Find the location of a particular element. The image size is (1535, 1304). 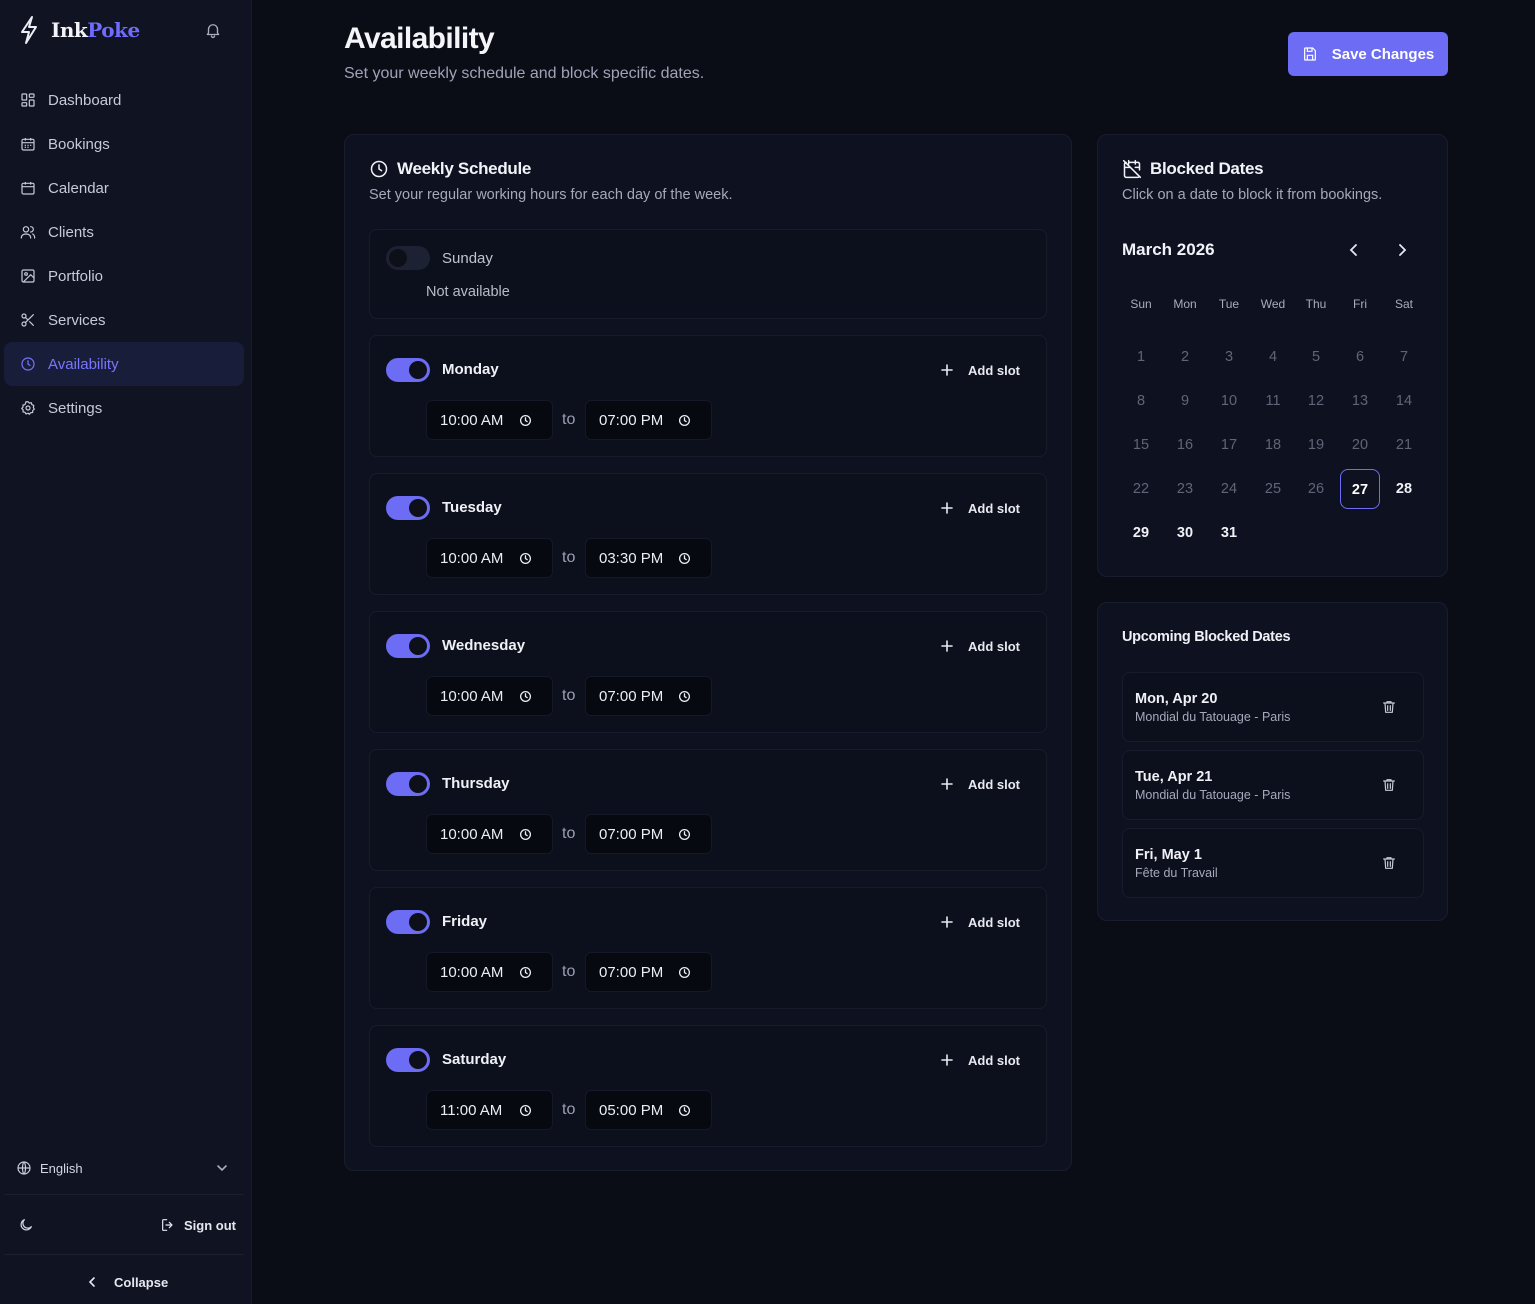

day-toggle-friday is located at coordinates (408, 922).